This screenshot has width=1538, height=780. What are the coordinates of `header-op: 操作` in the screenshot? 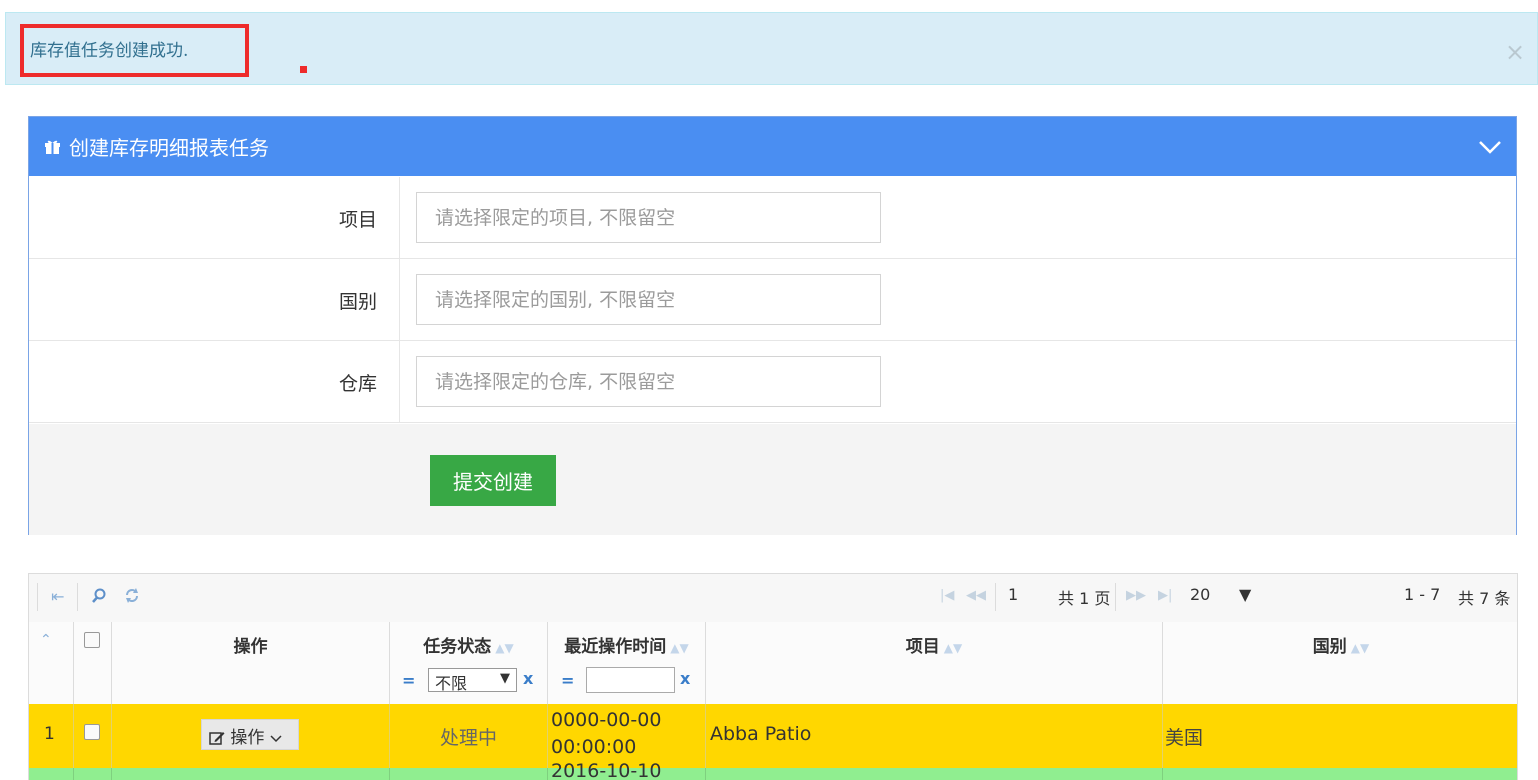 It's located at (251, 663).